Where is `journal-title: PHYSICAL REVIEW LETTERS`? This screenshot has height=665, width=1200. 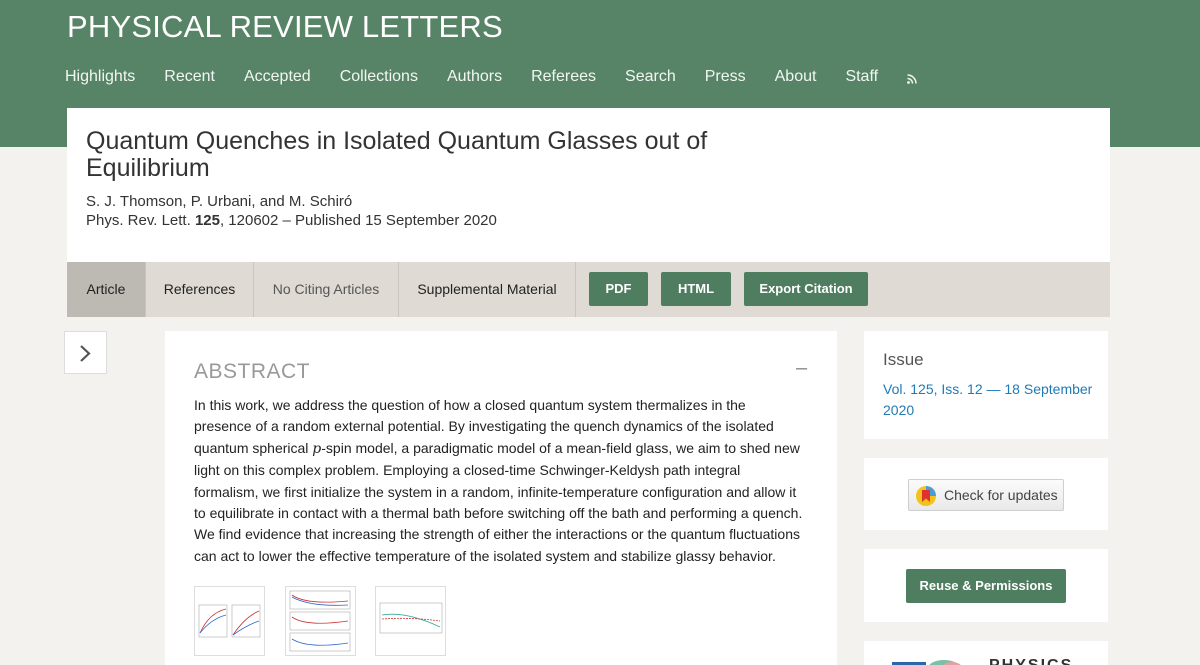 journal-title: PHYSICAL REVIEW LETTERS is located at coordinates (285, 27).